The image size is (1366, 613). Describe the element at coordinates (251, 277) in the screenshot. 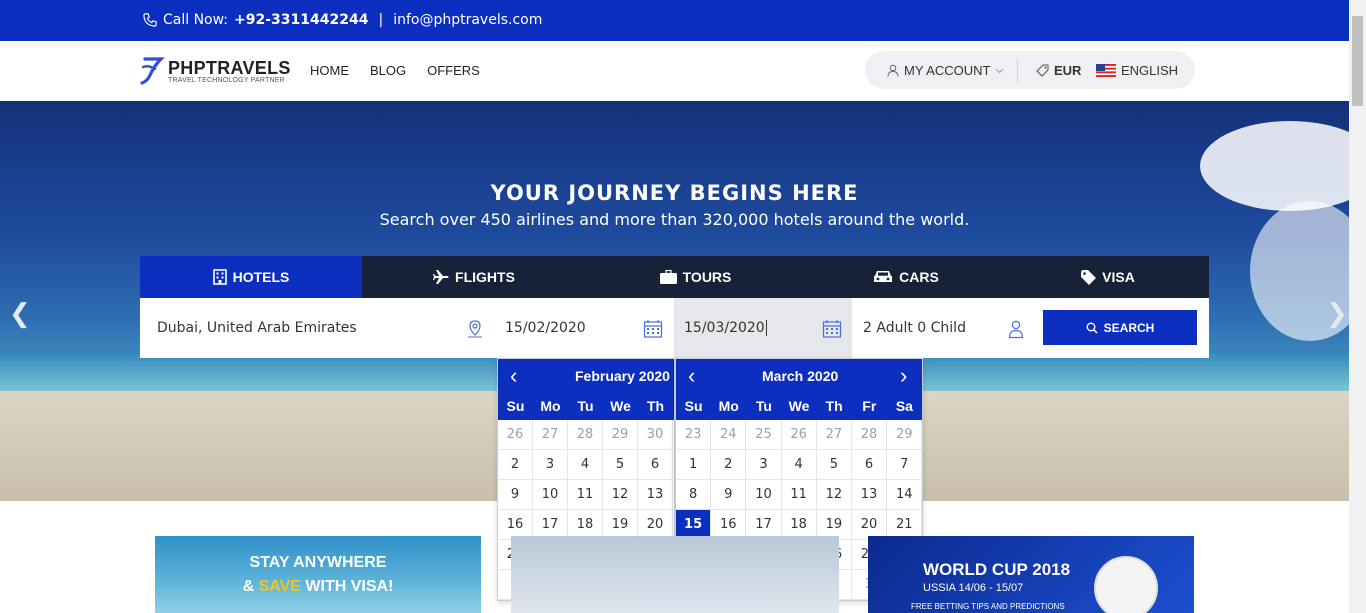

I see `tab-hotels: HOTELS` at that location.